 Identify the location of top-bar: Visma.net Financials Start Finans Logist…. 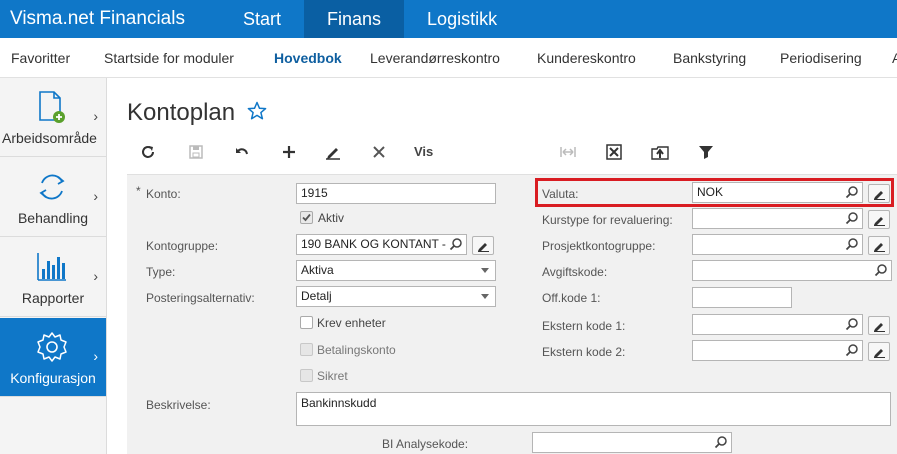
(448, 19).